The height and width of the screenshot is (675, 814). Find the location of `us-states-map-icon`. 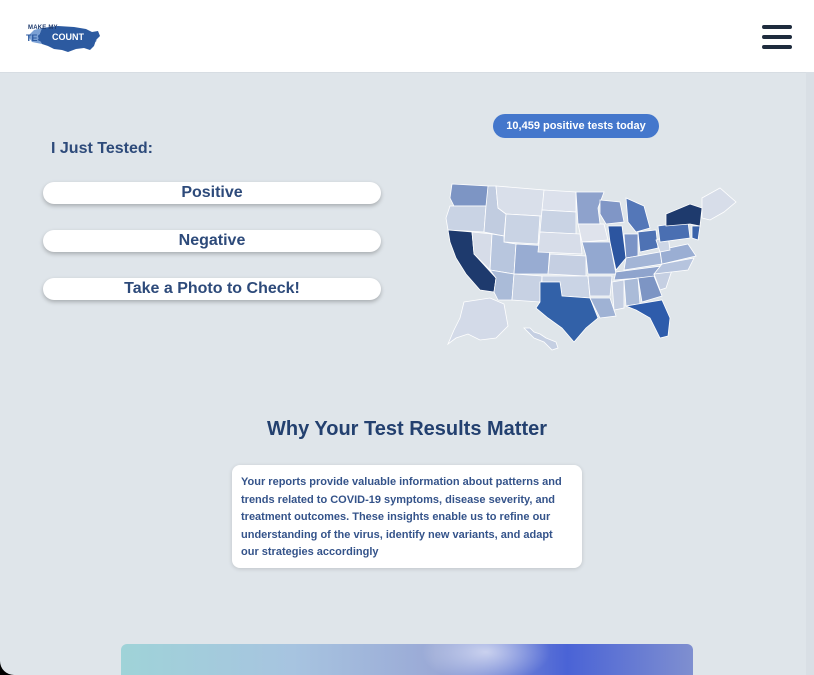

us-states-map-icon is located at coordinates (590, 266).